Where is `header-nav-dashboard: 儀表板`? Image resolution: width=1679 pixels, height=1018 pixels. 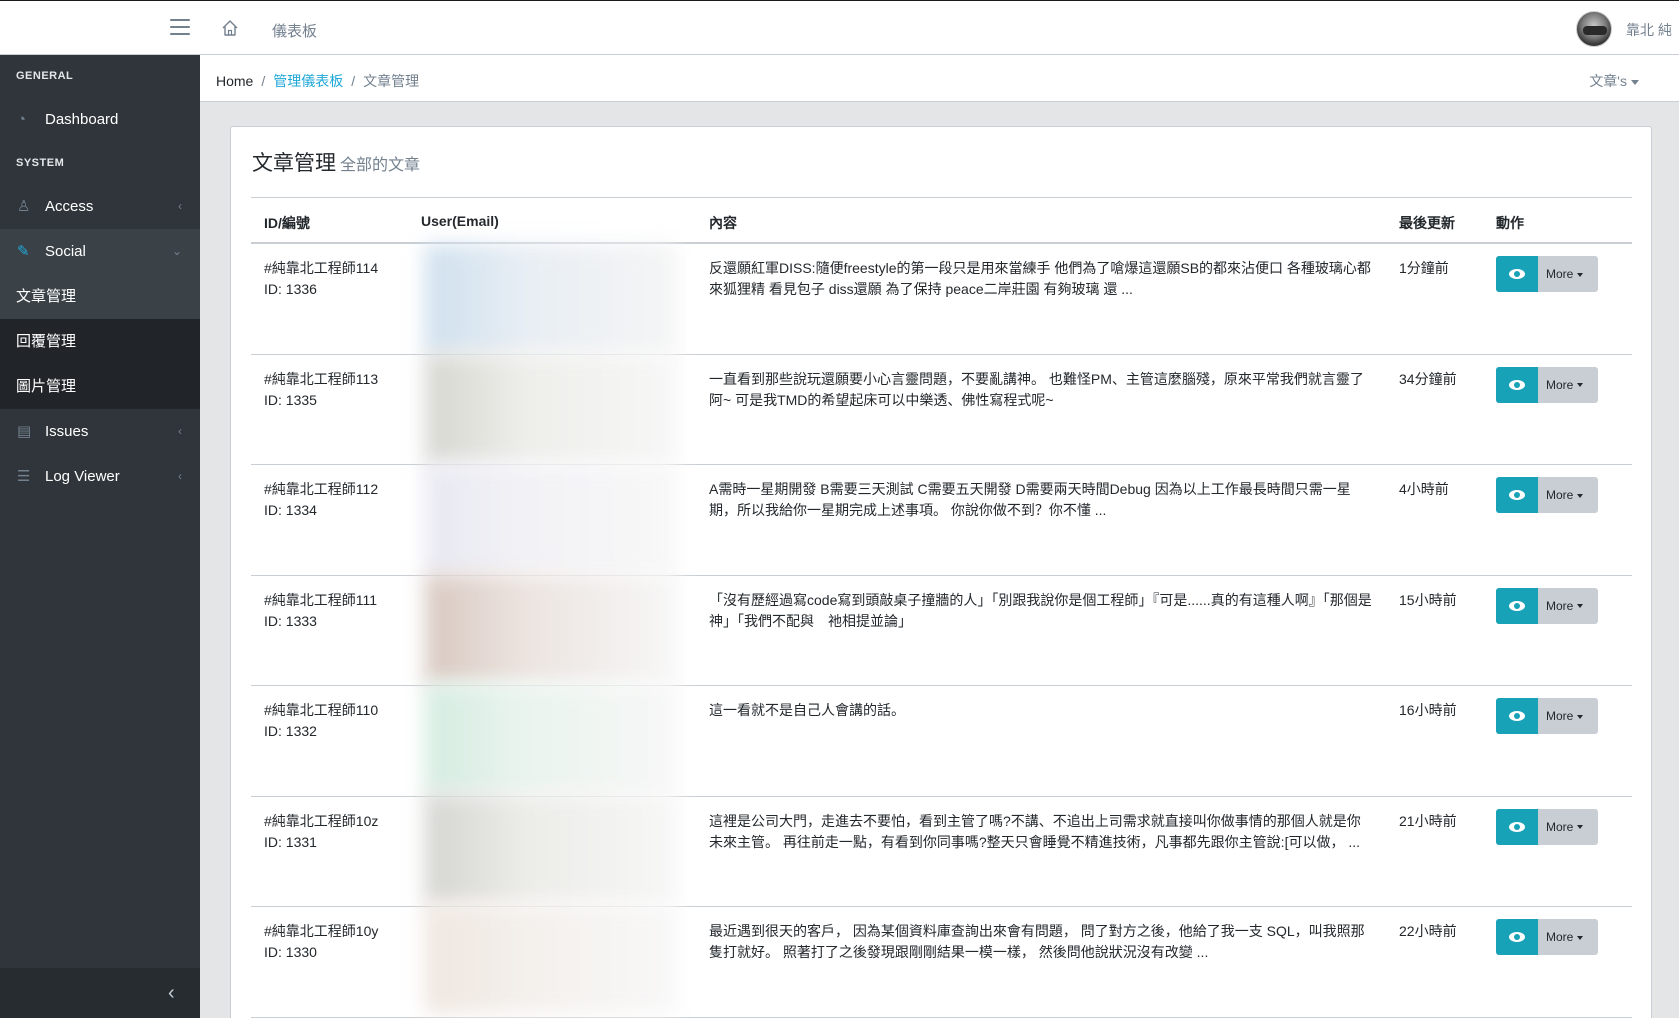 header-nav-dashboard: 儀表板 is located at coordinates (294, 30).